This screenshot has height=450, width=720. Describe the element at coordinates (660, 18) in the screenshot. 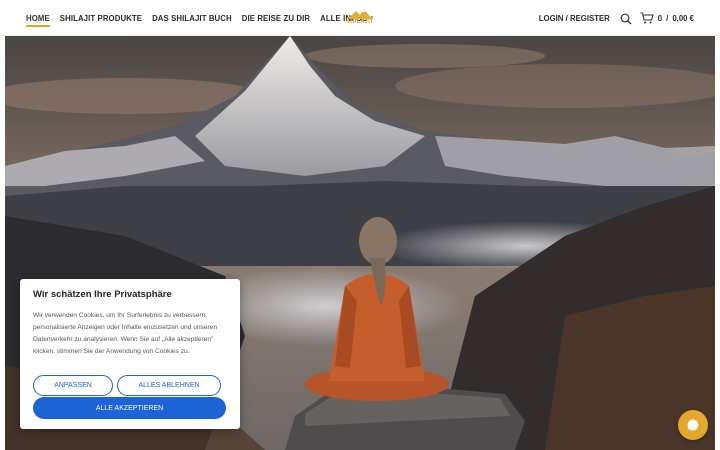

I see `cart-count: 0` at that location.